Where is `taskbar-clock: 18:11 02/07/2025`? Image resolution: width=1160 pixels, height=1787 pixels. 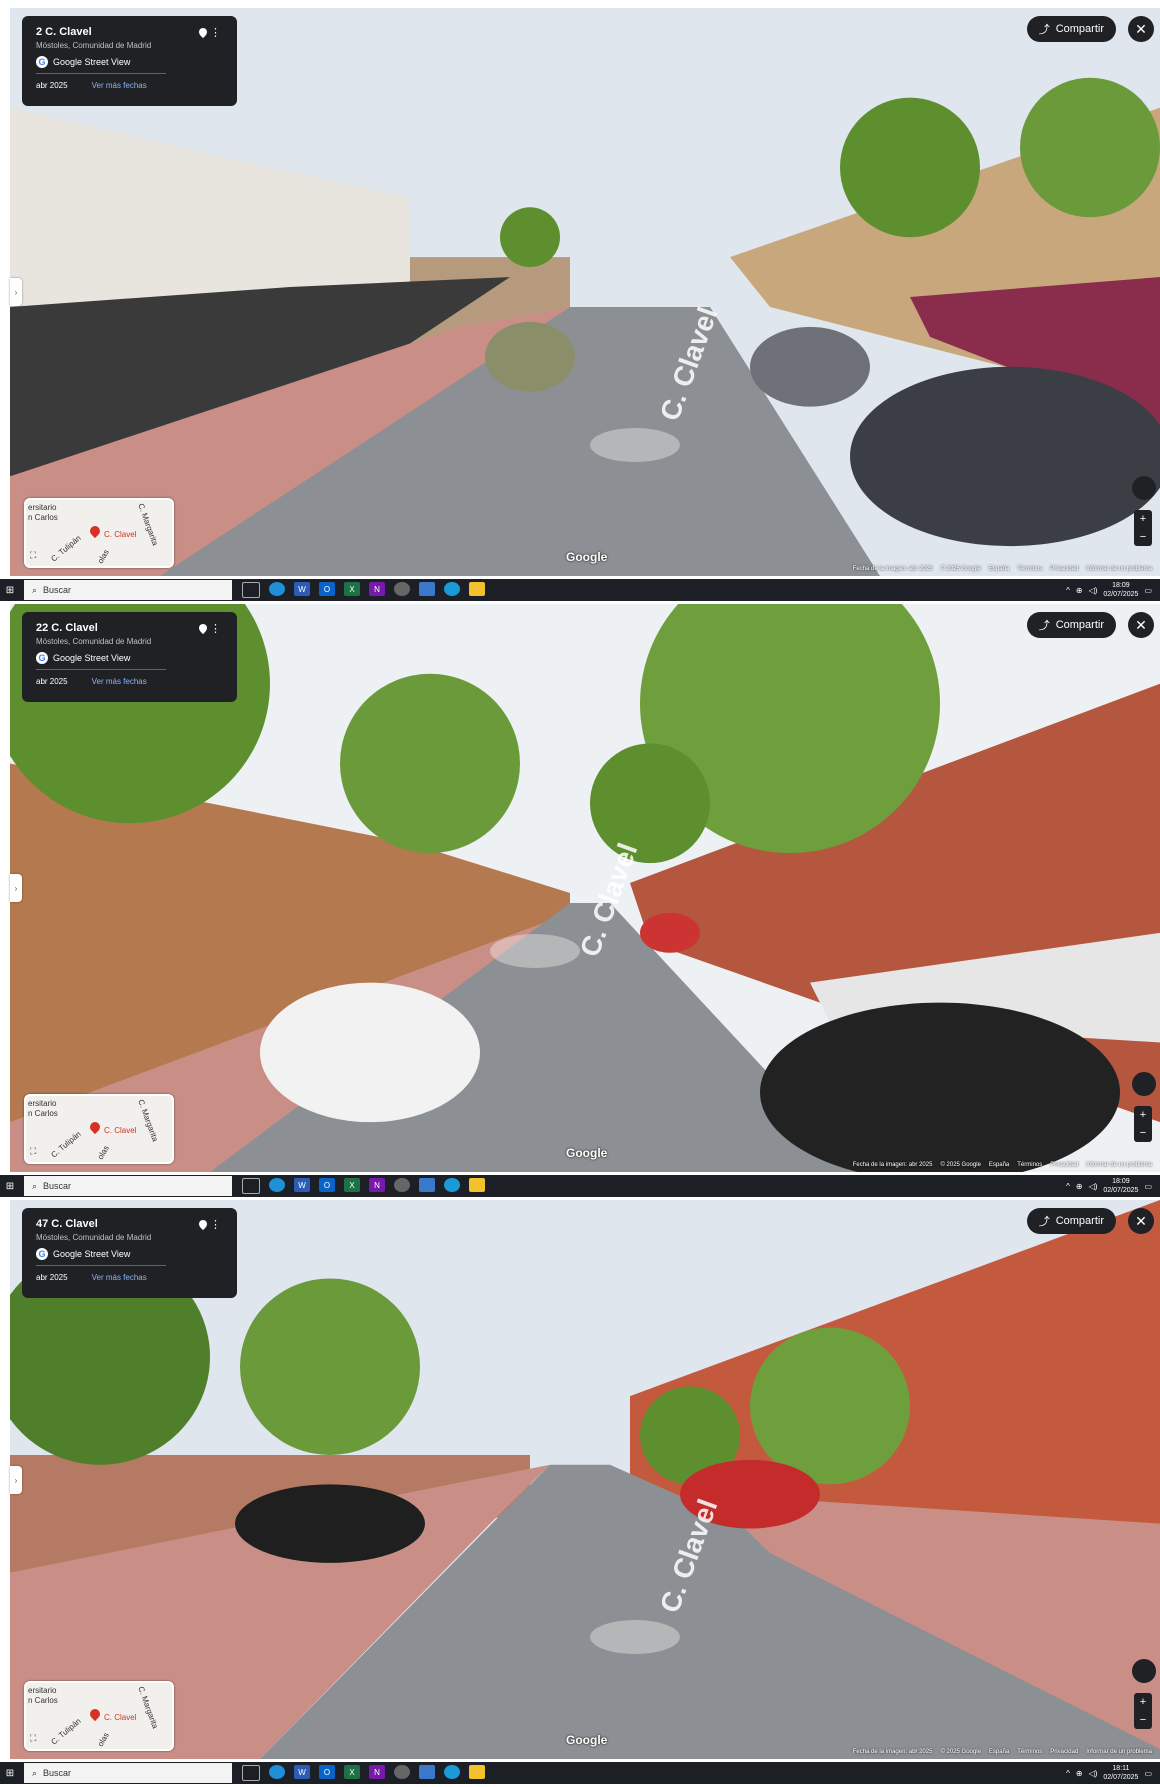 taskbar-clock: 18:11 02/07/2025 is located at coordinates (1120, 1773).